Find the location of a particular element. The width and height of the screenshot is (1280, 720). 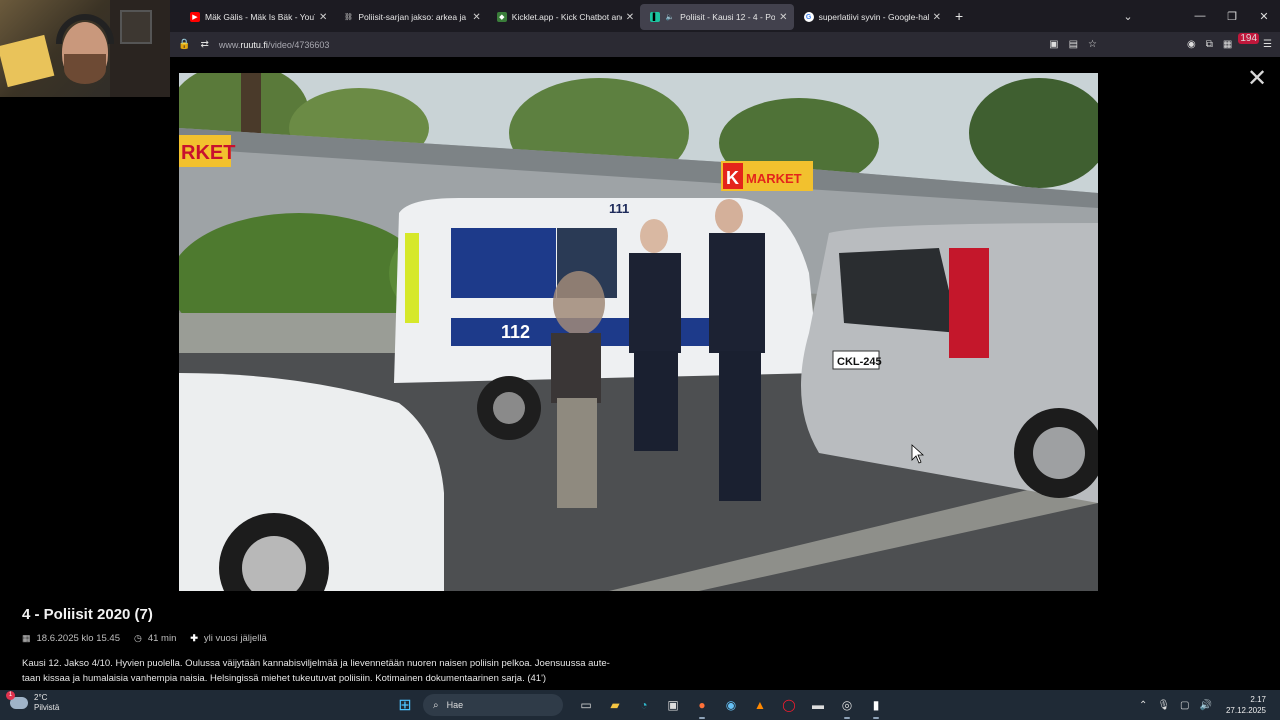

clock-date: 27.12.2025 is located at coordinates (1245, 710).